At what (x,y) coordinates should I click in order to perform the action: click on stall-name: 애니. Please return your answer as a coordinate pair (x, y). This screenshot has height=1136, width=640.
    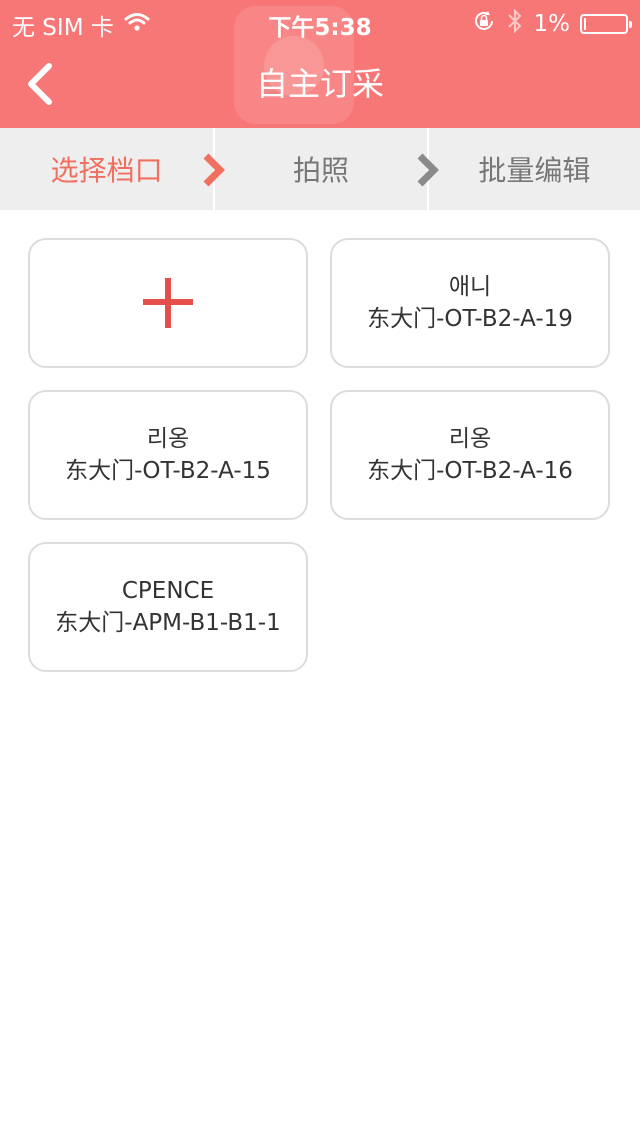
    Looking at the image, I should click on (470, 287).